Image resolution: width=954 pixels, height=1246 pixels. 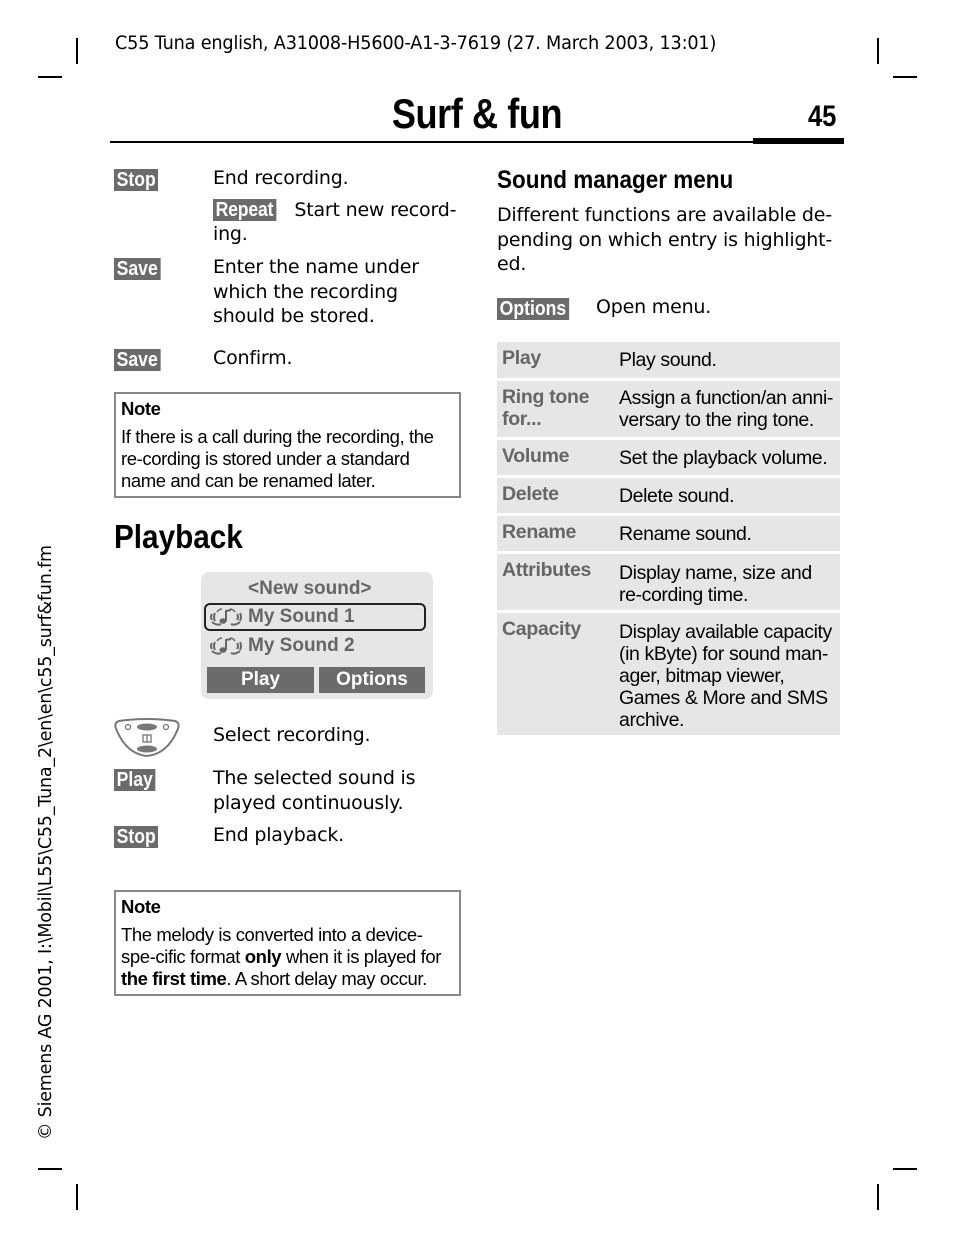 I want to click on menu-row-delete: Delete Delete sound., so click(x=668, y=495).